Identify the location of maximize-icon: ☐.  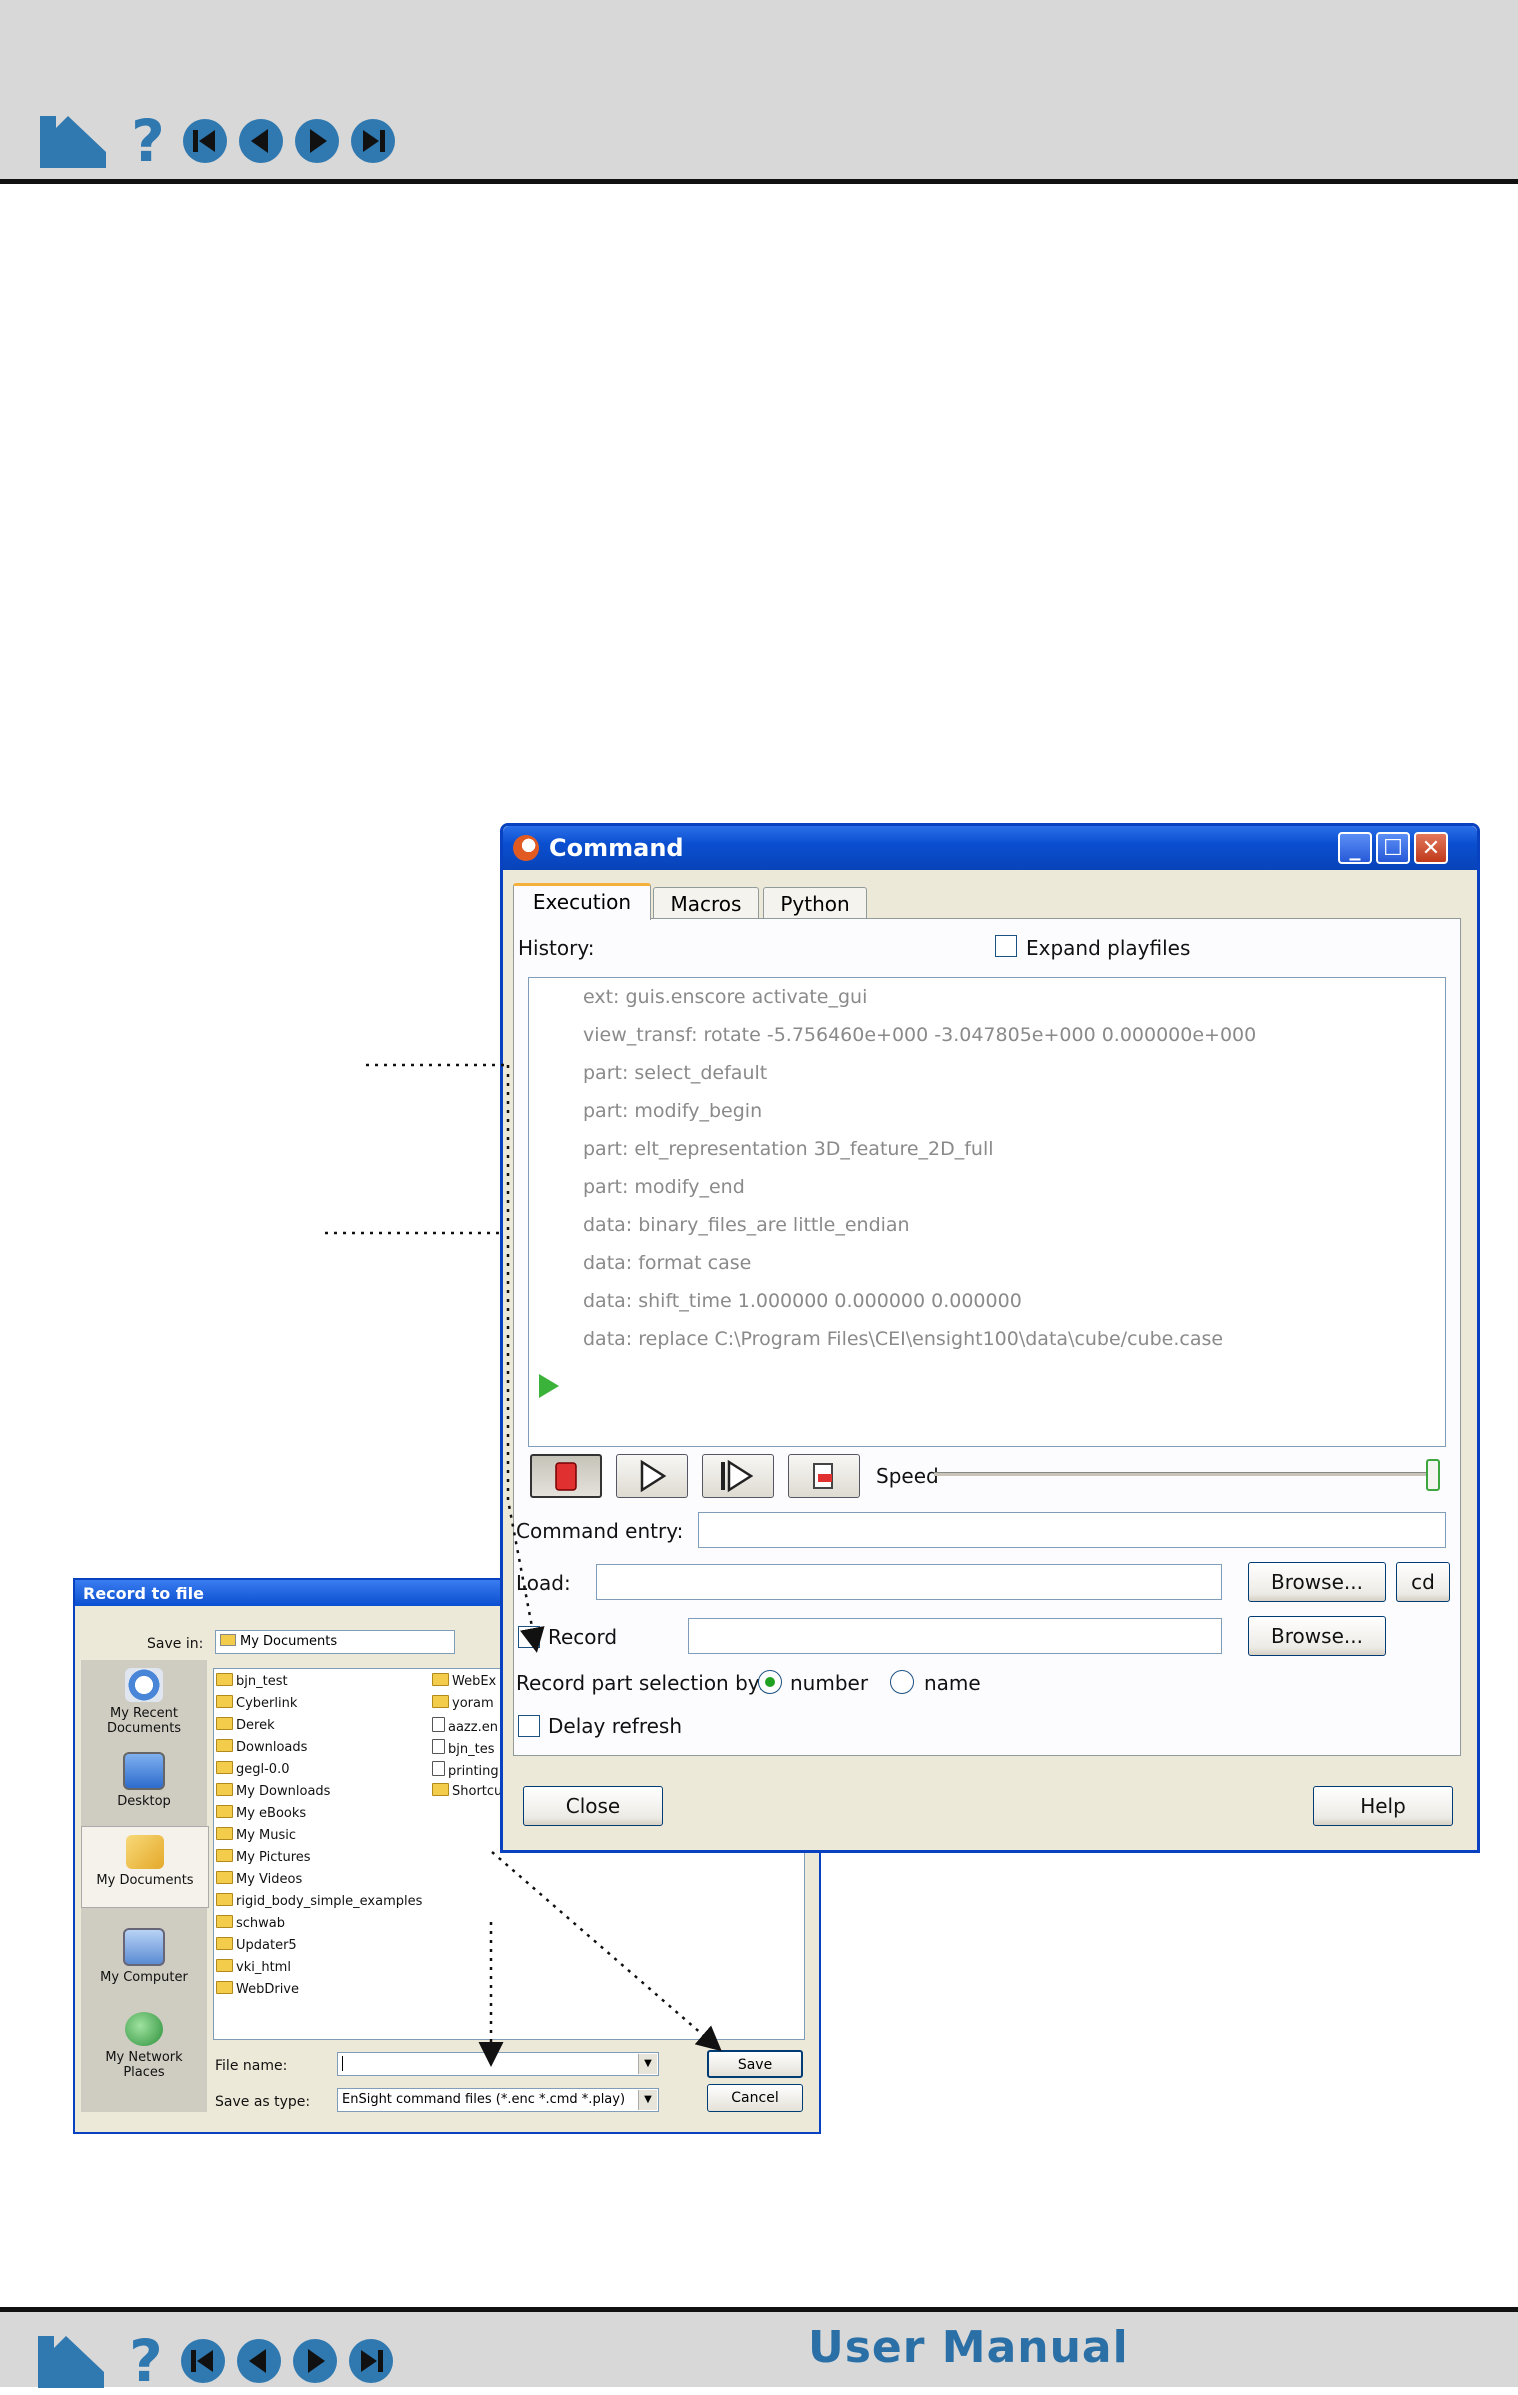
(1393, 848).